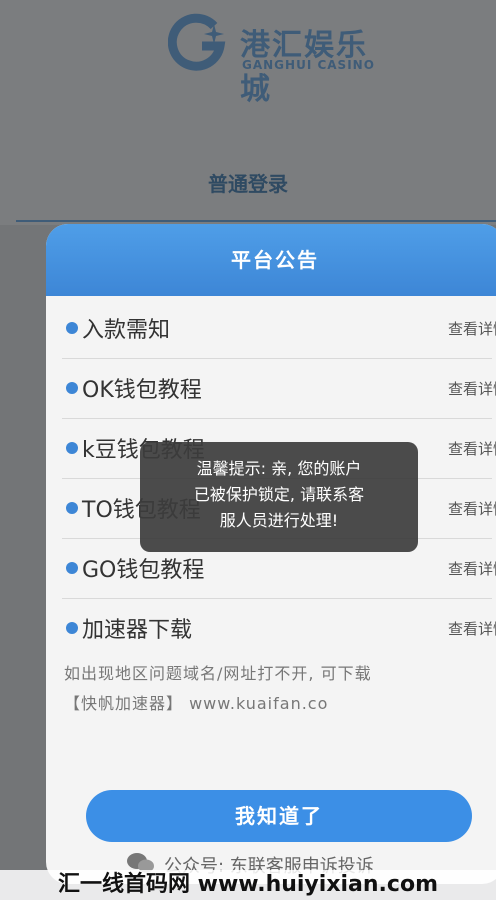 This screenshot has height=900, width=496. I want to click on warning-toast: 温馨提示: 亲, 您的账户 已被保护锁定, 请联系客 服人员进行处理!, so click(279, 497).